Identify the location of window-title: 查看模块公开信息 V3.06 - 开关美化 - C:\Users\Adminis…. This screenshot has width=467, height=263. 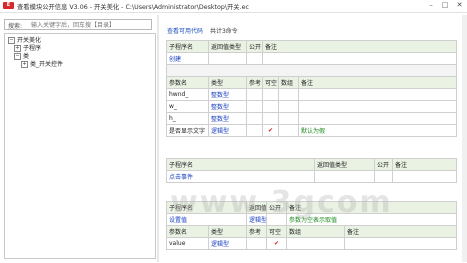
(133, 7).